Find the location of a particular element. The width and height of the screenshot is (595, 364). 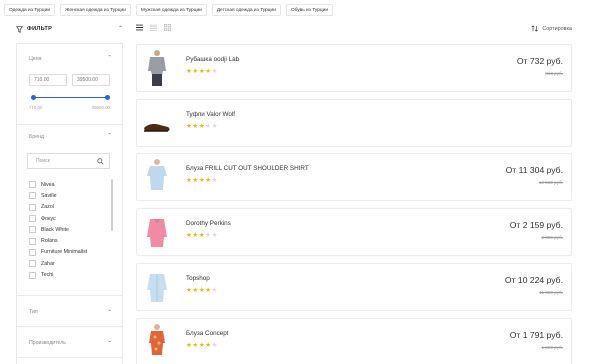

sort-icon is located at coordinates (535, 28).